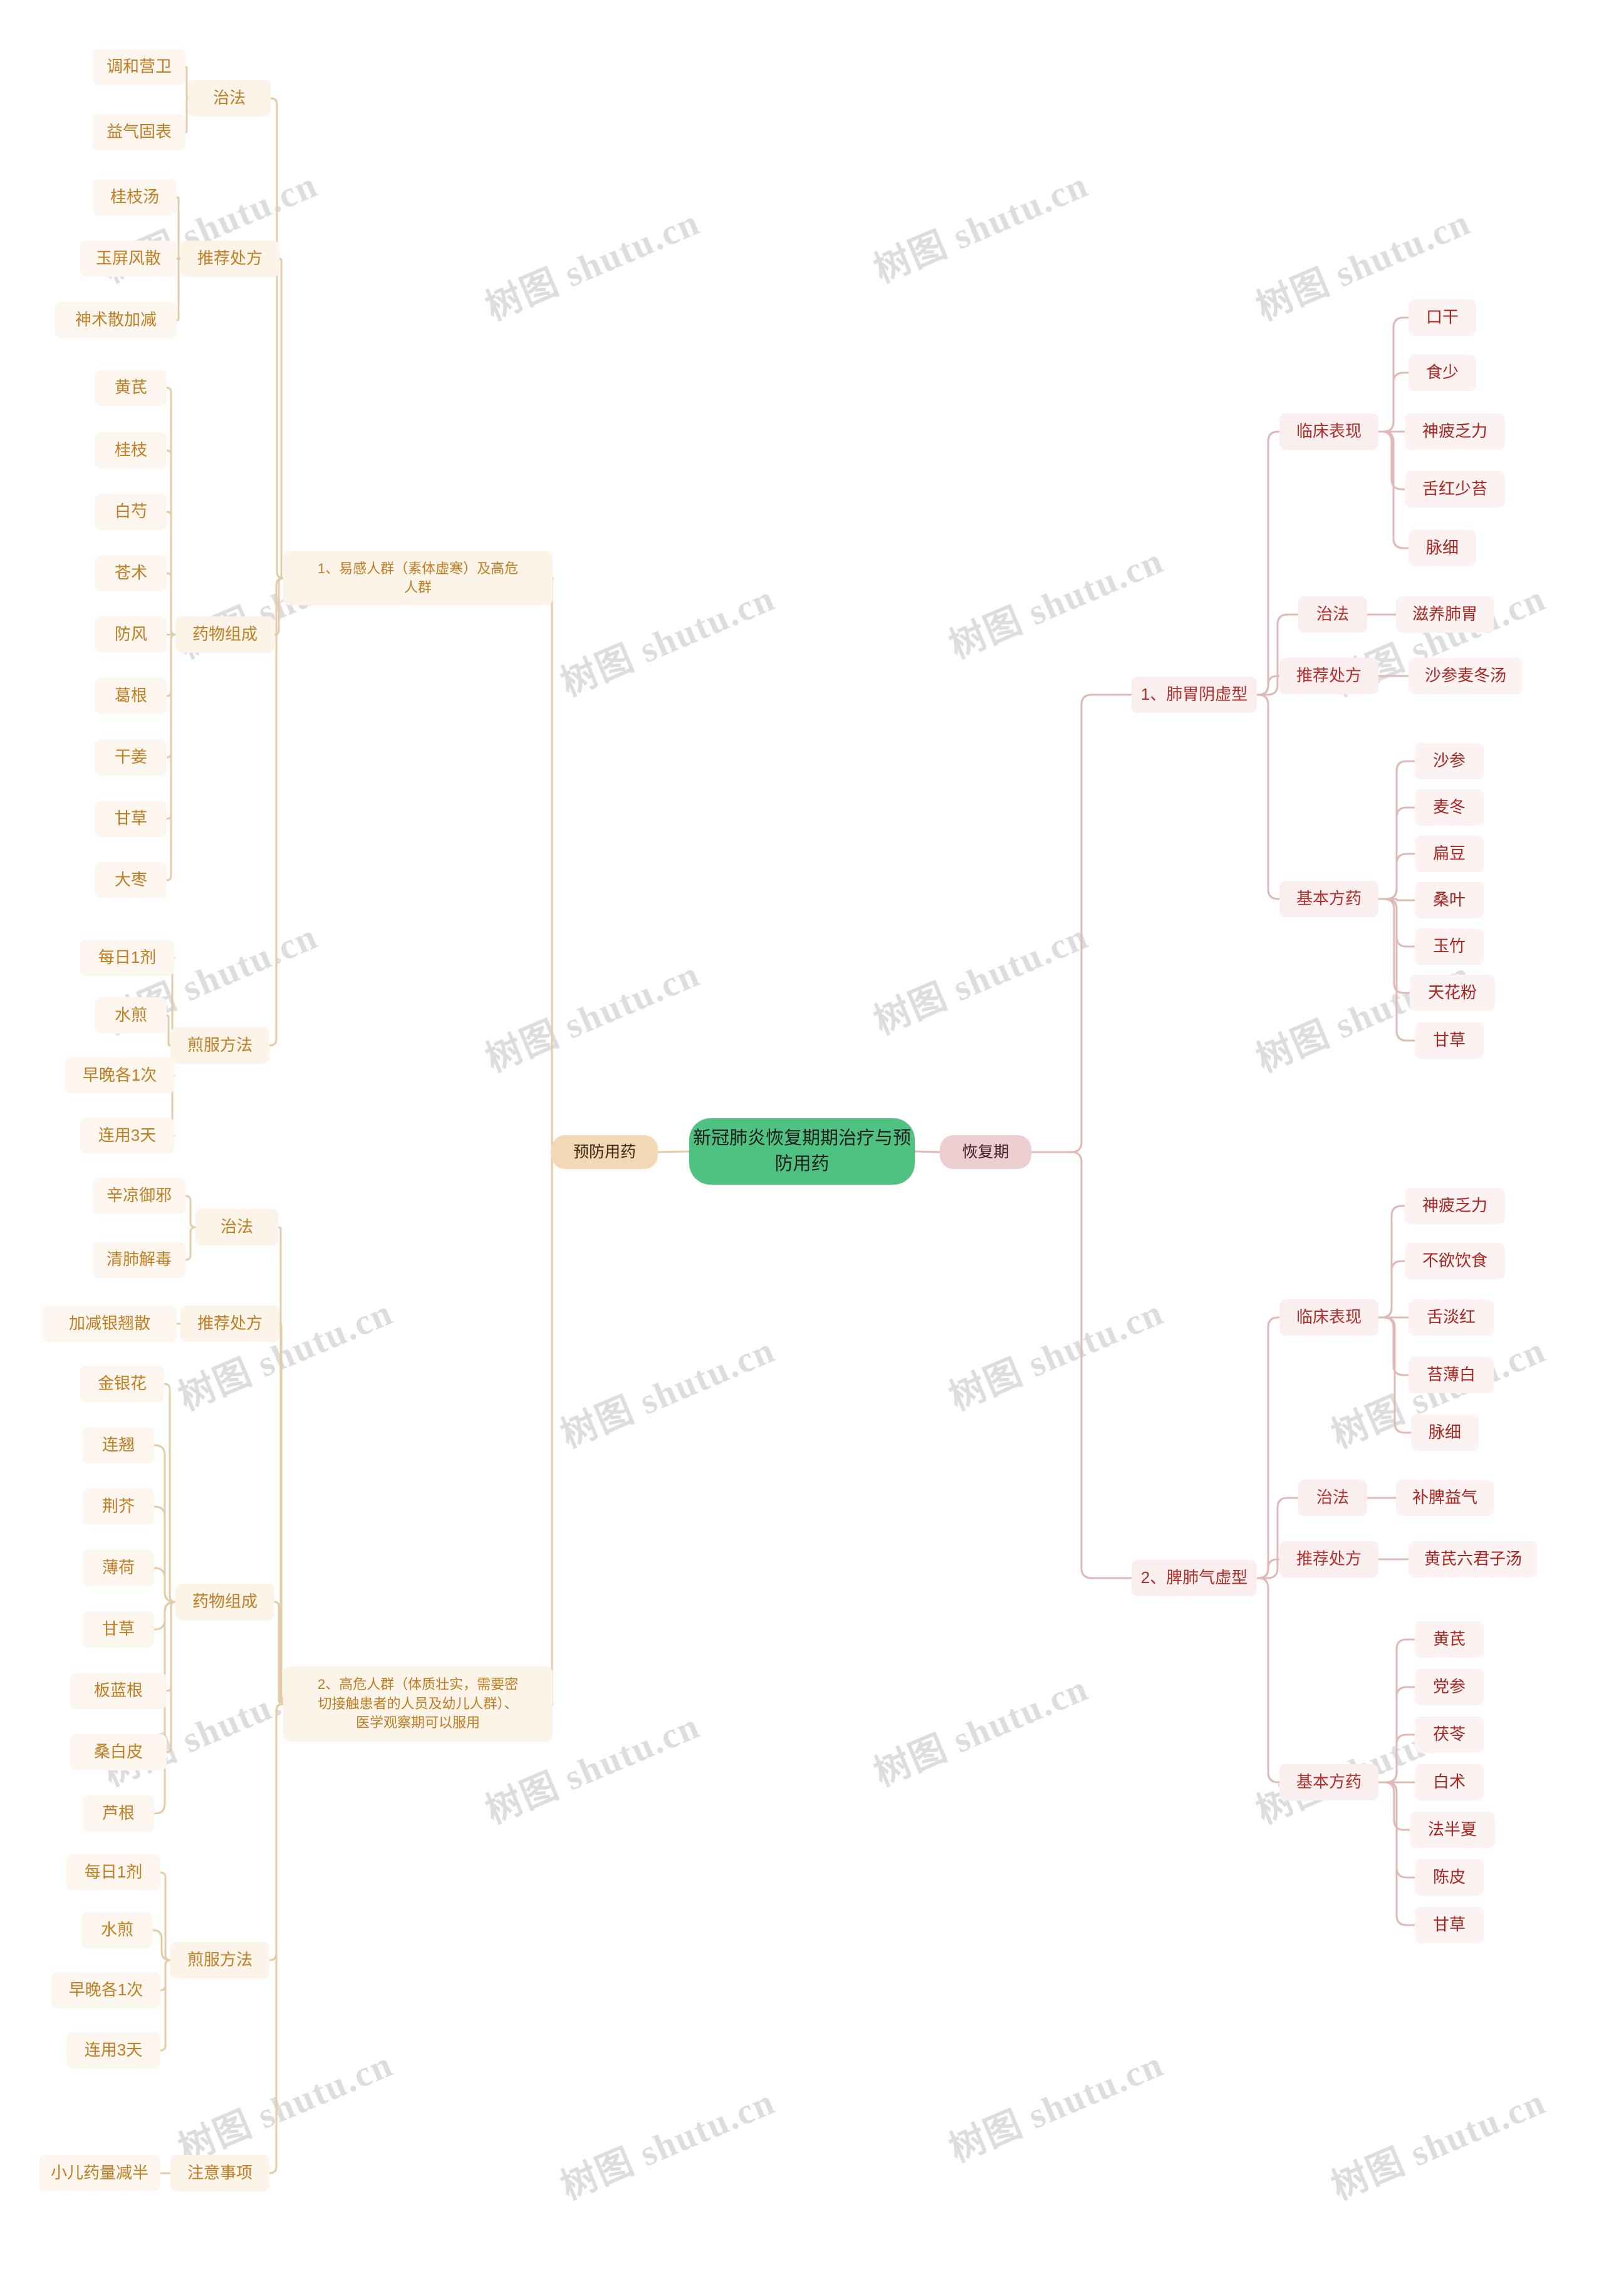  I want to click on left-leaf-1-3-8: 甘草, so click(131, 819).